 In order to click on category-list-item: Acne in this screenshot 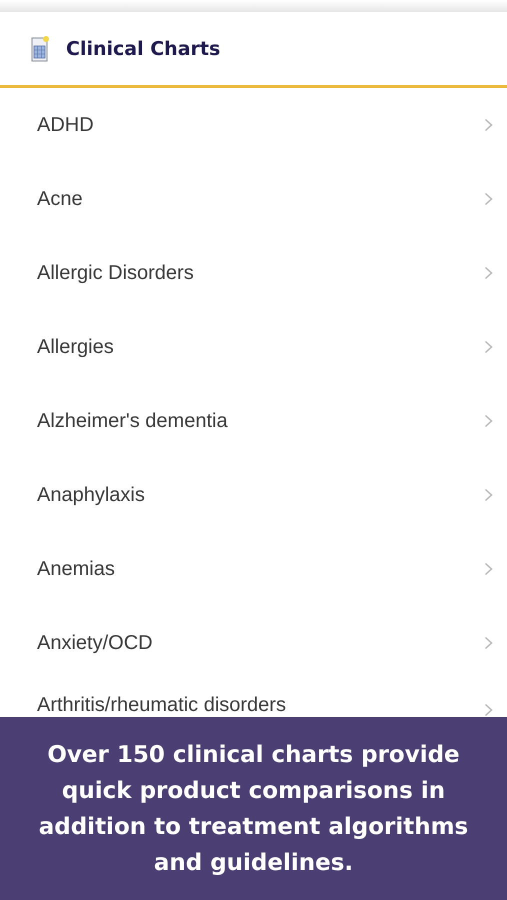, I will do `click(253, 199)`.